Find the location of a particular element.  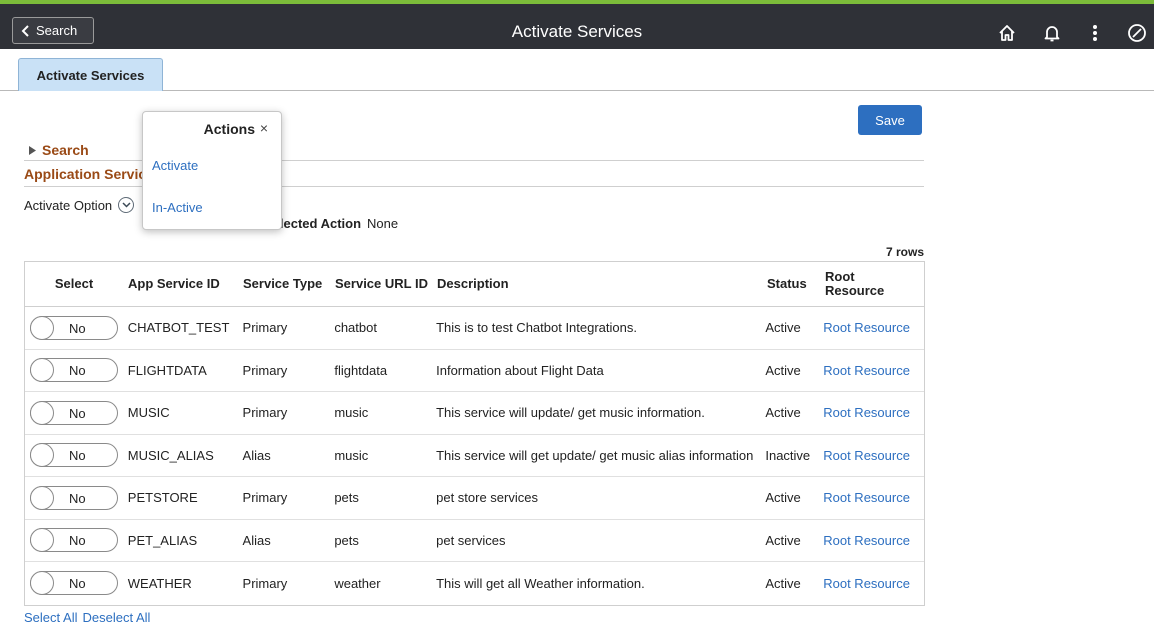

description-cell: pet store services is located at coordinates (487, 498).